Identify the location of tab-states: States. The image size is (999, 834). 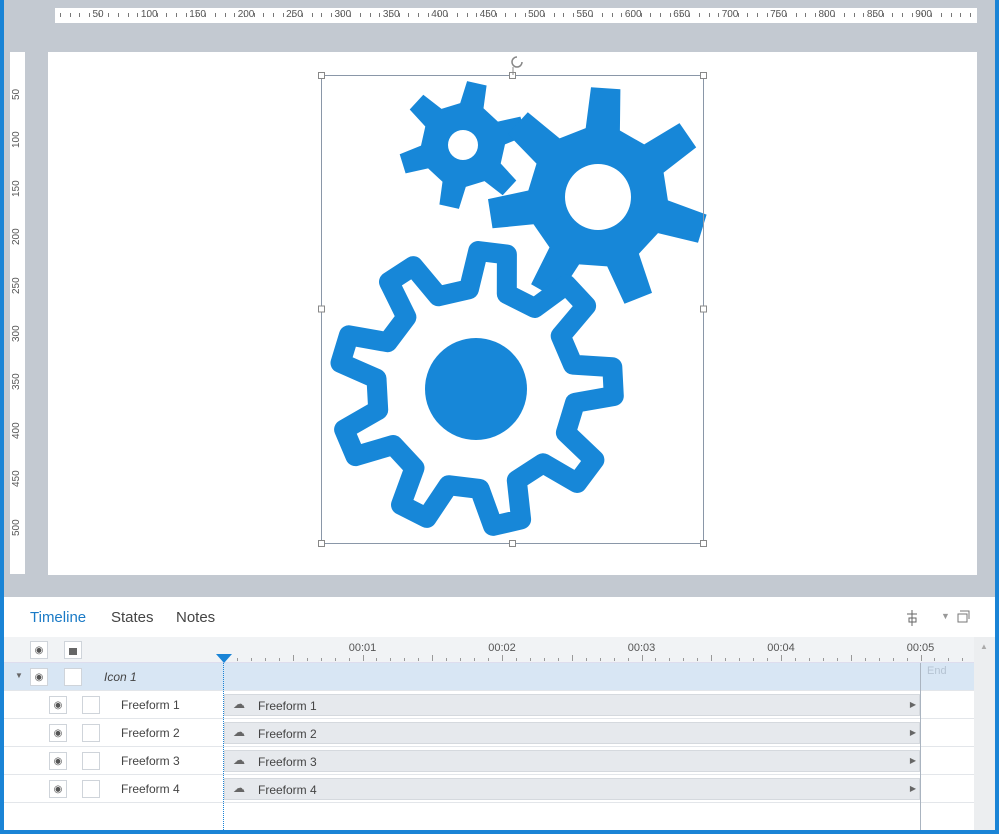
(132, 617).